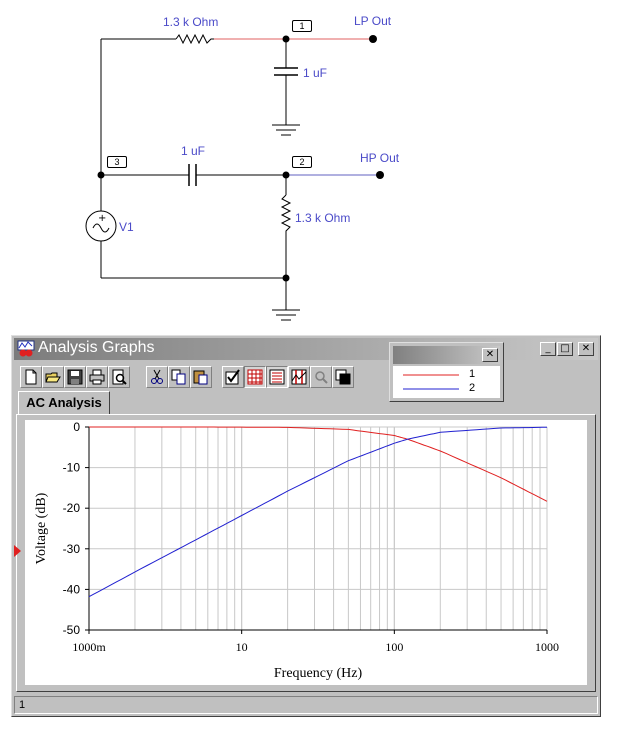  What do you see at coordinates (72, 508) in the screenshot?
I see `y-tick-label: -20` at bounding box center [72, 508].